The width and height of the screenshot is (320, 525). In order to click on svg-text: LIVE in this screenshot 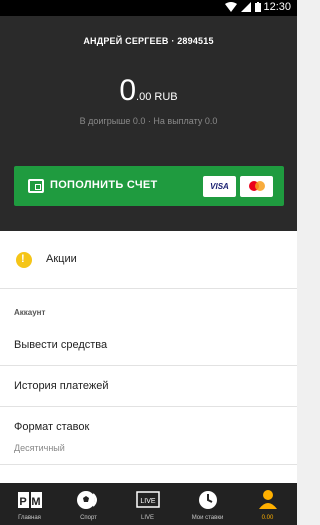, I will do `click(148, 501)`.